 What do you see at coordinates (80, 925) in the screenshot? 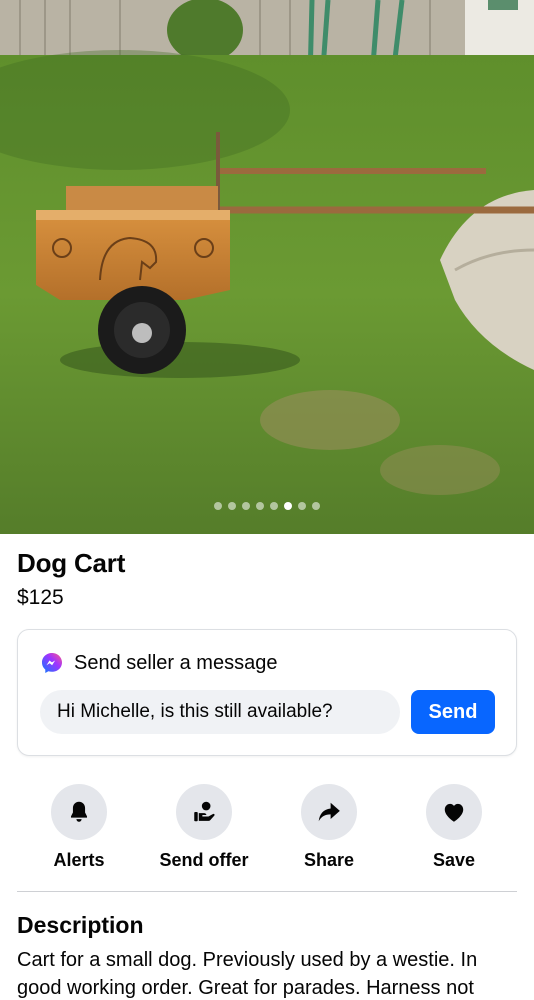
I see `description-heading: Description` at bounding box center [80, 925].